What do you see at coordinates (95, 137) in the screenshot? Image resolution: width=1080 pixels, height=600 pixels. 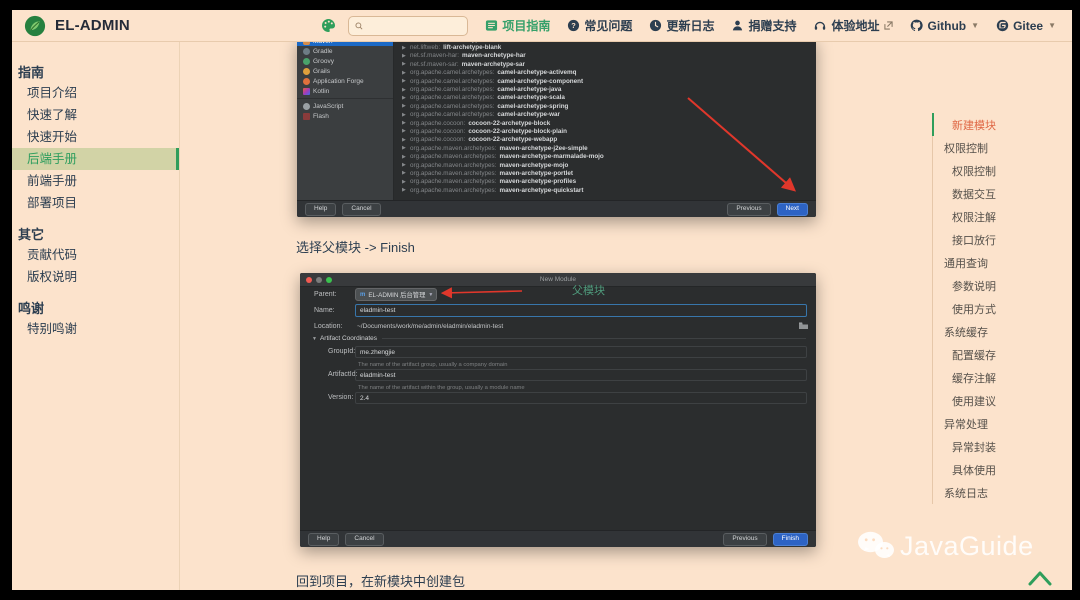 I see `sidebar-item: 快速开始` at bounding box center [95, 137].